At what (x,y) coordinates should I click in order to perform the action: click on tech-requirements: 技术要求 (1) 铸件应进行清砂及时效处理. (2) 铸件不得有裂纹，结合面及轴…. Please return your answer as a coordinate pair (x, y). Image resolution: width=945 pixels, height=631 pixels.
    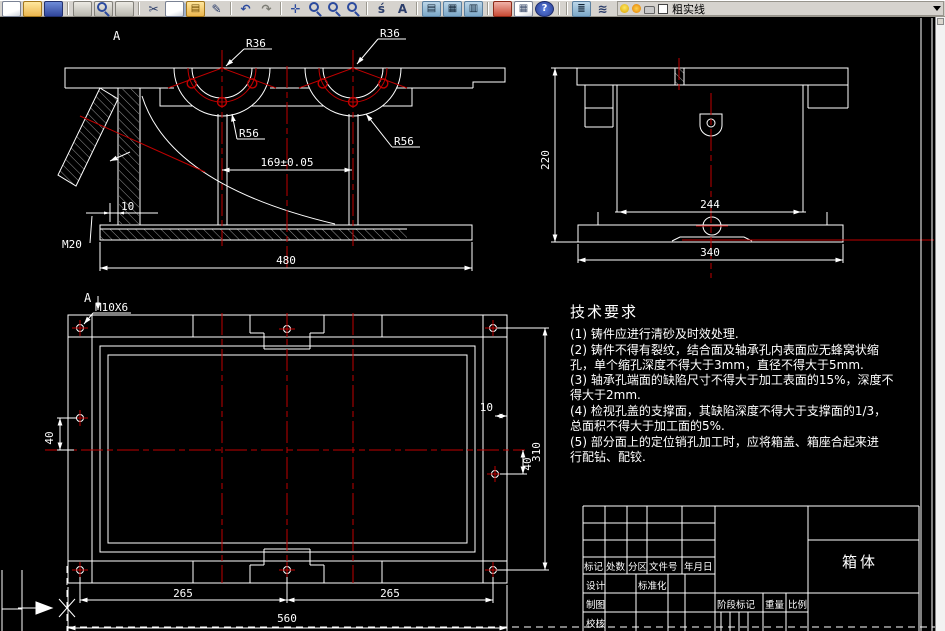
    Looking at the image, I should click on (732, 383).